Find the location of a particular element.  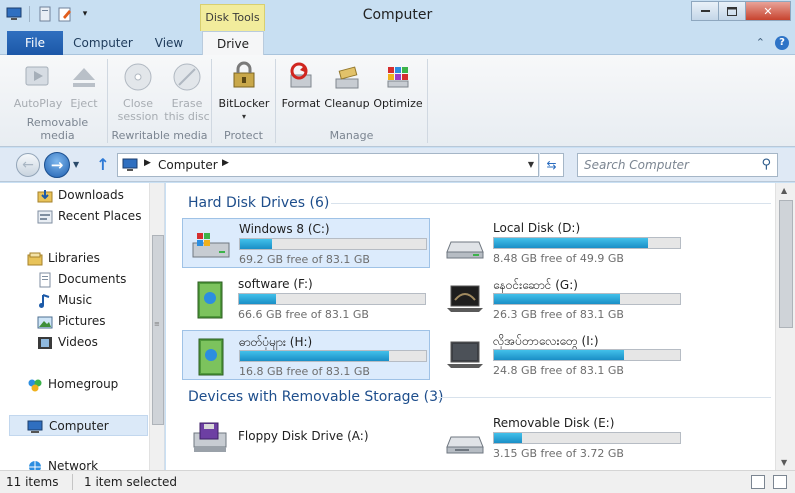

search-input is located at coordinates (669, 165).